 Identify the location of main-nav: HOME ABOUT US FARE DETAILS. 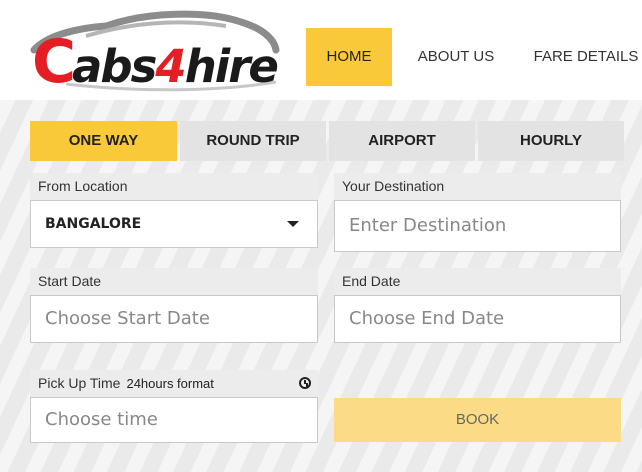
(474, 57).